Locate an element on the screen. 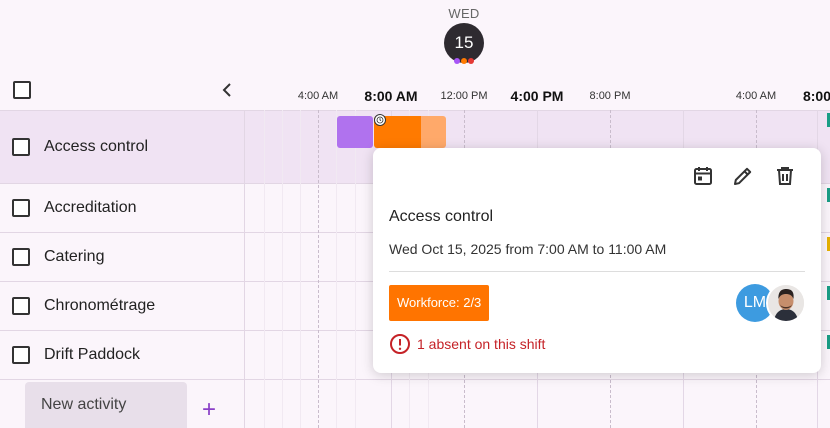 The height and width of the screenshot is (428, 830). absent-warning: 1 absent on this shift is located at coordinates (467, 344).